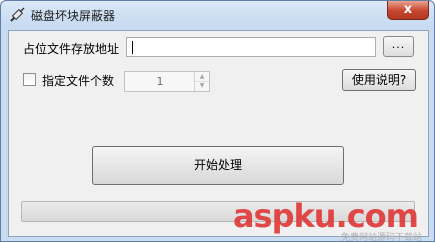  What do you see at coordinates (78, 80) in the screenshot?
I see `file-count-label: 指定文件个数` at bounding box center [78, 80].